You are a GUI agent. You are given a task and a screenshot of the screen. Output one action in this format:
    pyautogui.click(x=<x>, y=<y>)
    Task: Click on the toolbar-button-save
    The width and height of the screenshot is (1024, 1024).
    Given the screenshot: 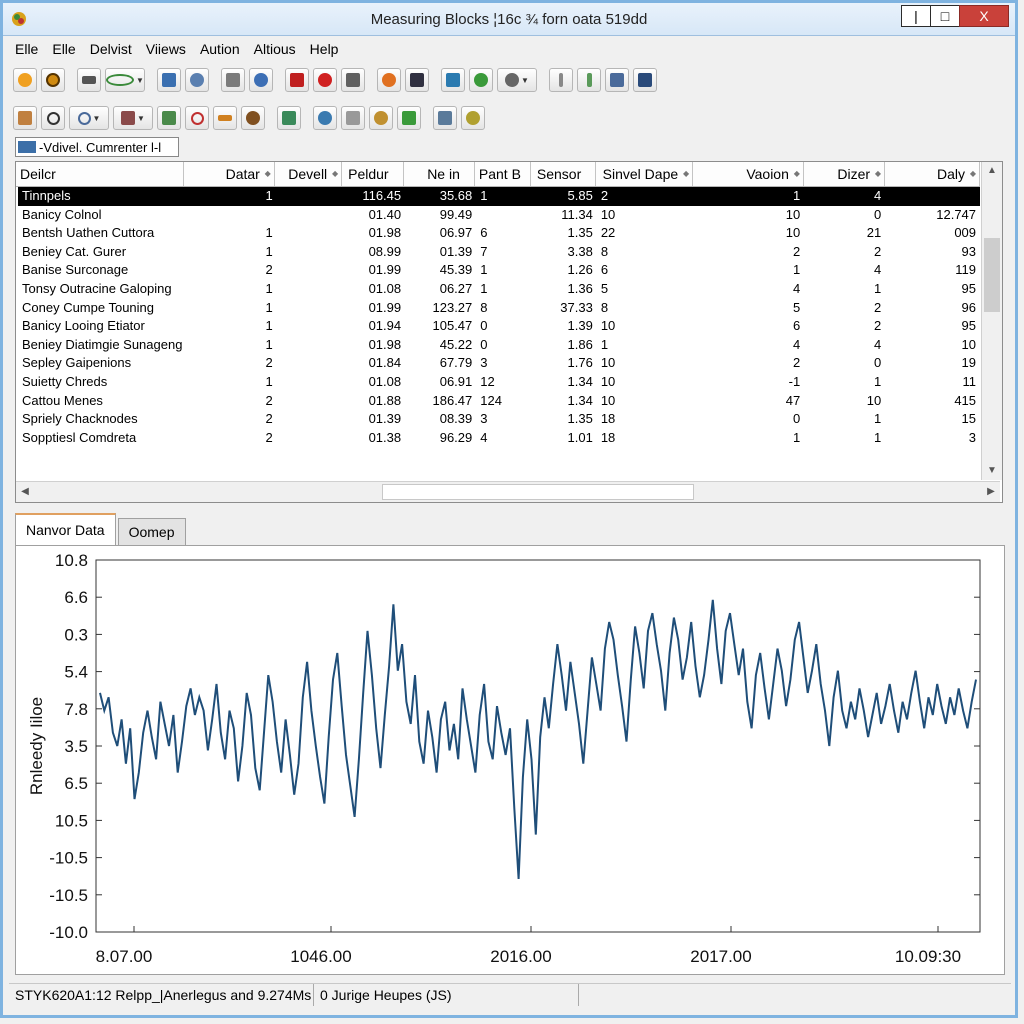 What is the action you would take?
    pyautogui.click(x=353, y=80)
    